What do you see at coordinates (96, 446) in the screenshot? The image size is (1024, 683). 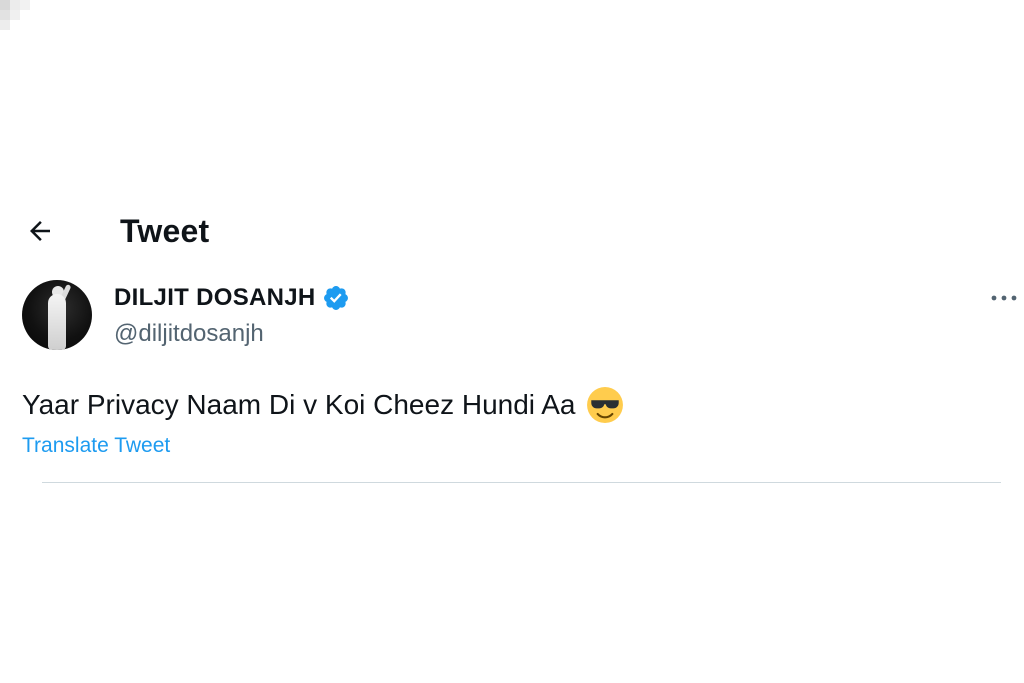 I see `translate-tweet-link: Translate Tweet` at bounding box center [96, 446].